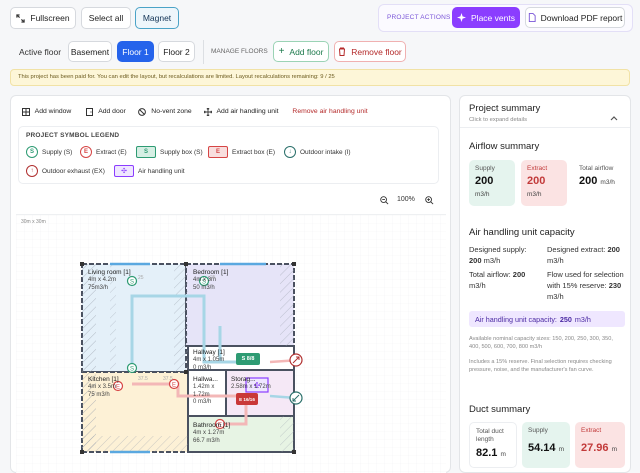 The width and height of the screenshot is (640, 473). What do you see at coordinates (32, 171) in the screenshot?
I see `exhaust-arrow-icon: ↑` at bounding box center [32, 171].